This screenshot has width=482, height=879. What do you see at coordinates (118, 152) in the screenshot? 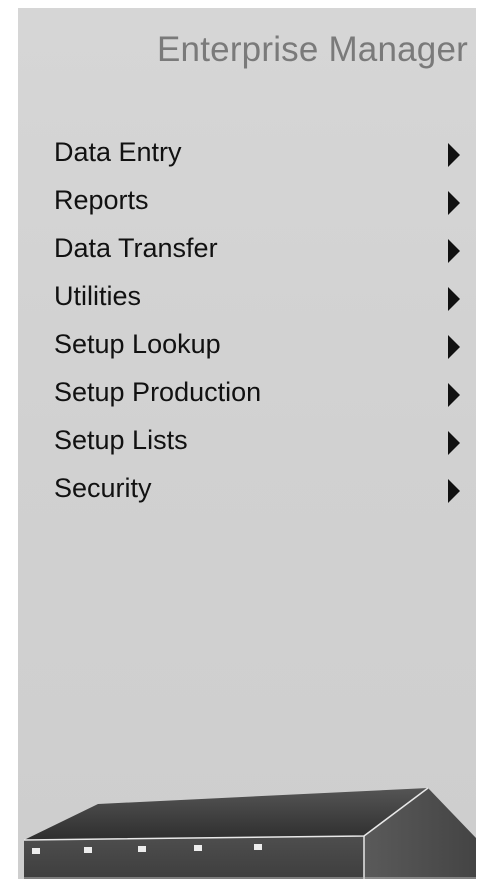
I see `menu-item-label: Data Entry` at bounding box center [118, 152].